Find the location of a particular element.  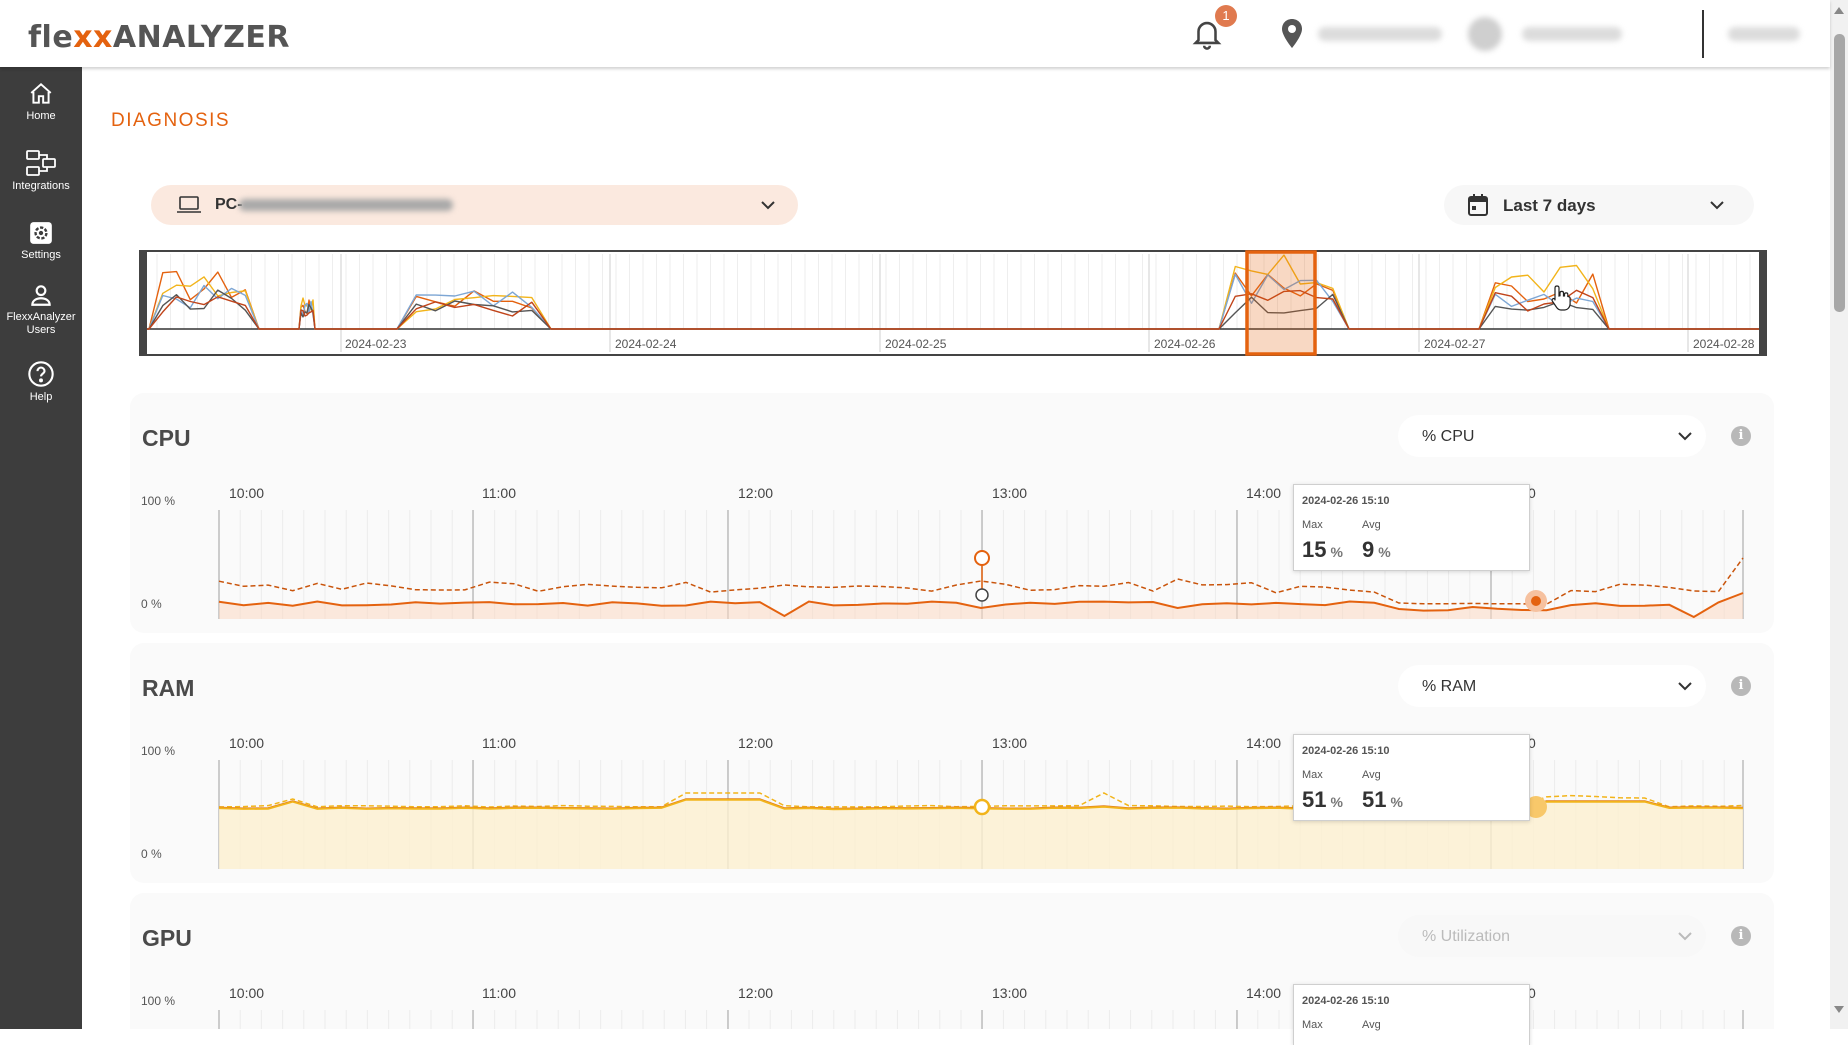

top-bar: flexxANALYZER 1 is located at coordinates (915, 33).